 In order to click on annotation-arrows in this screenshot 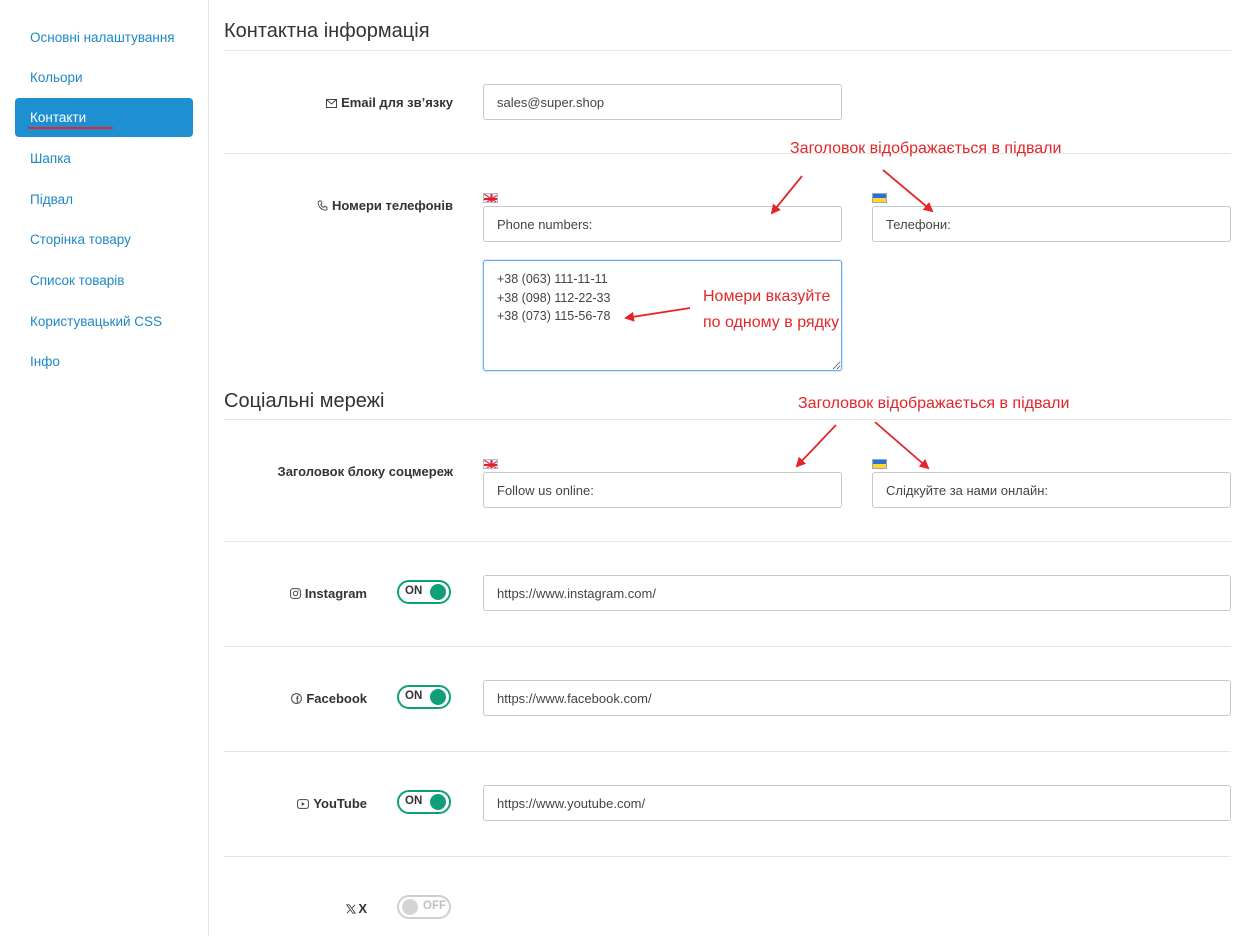, I will do `click(779, 319)`.